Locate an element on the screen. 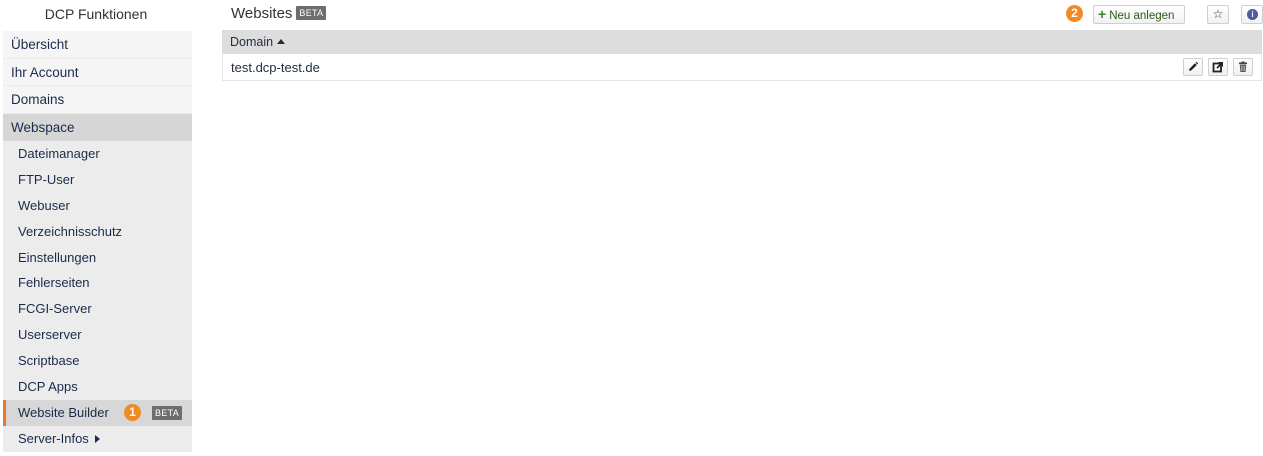  websites-table: Domain test.dcp-test.de is located at coordinates (742, 55).